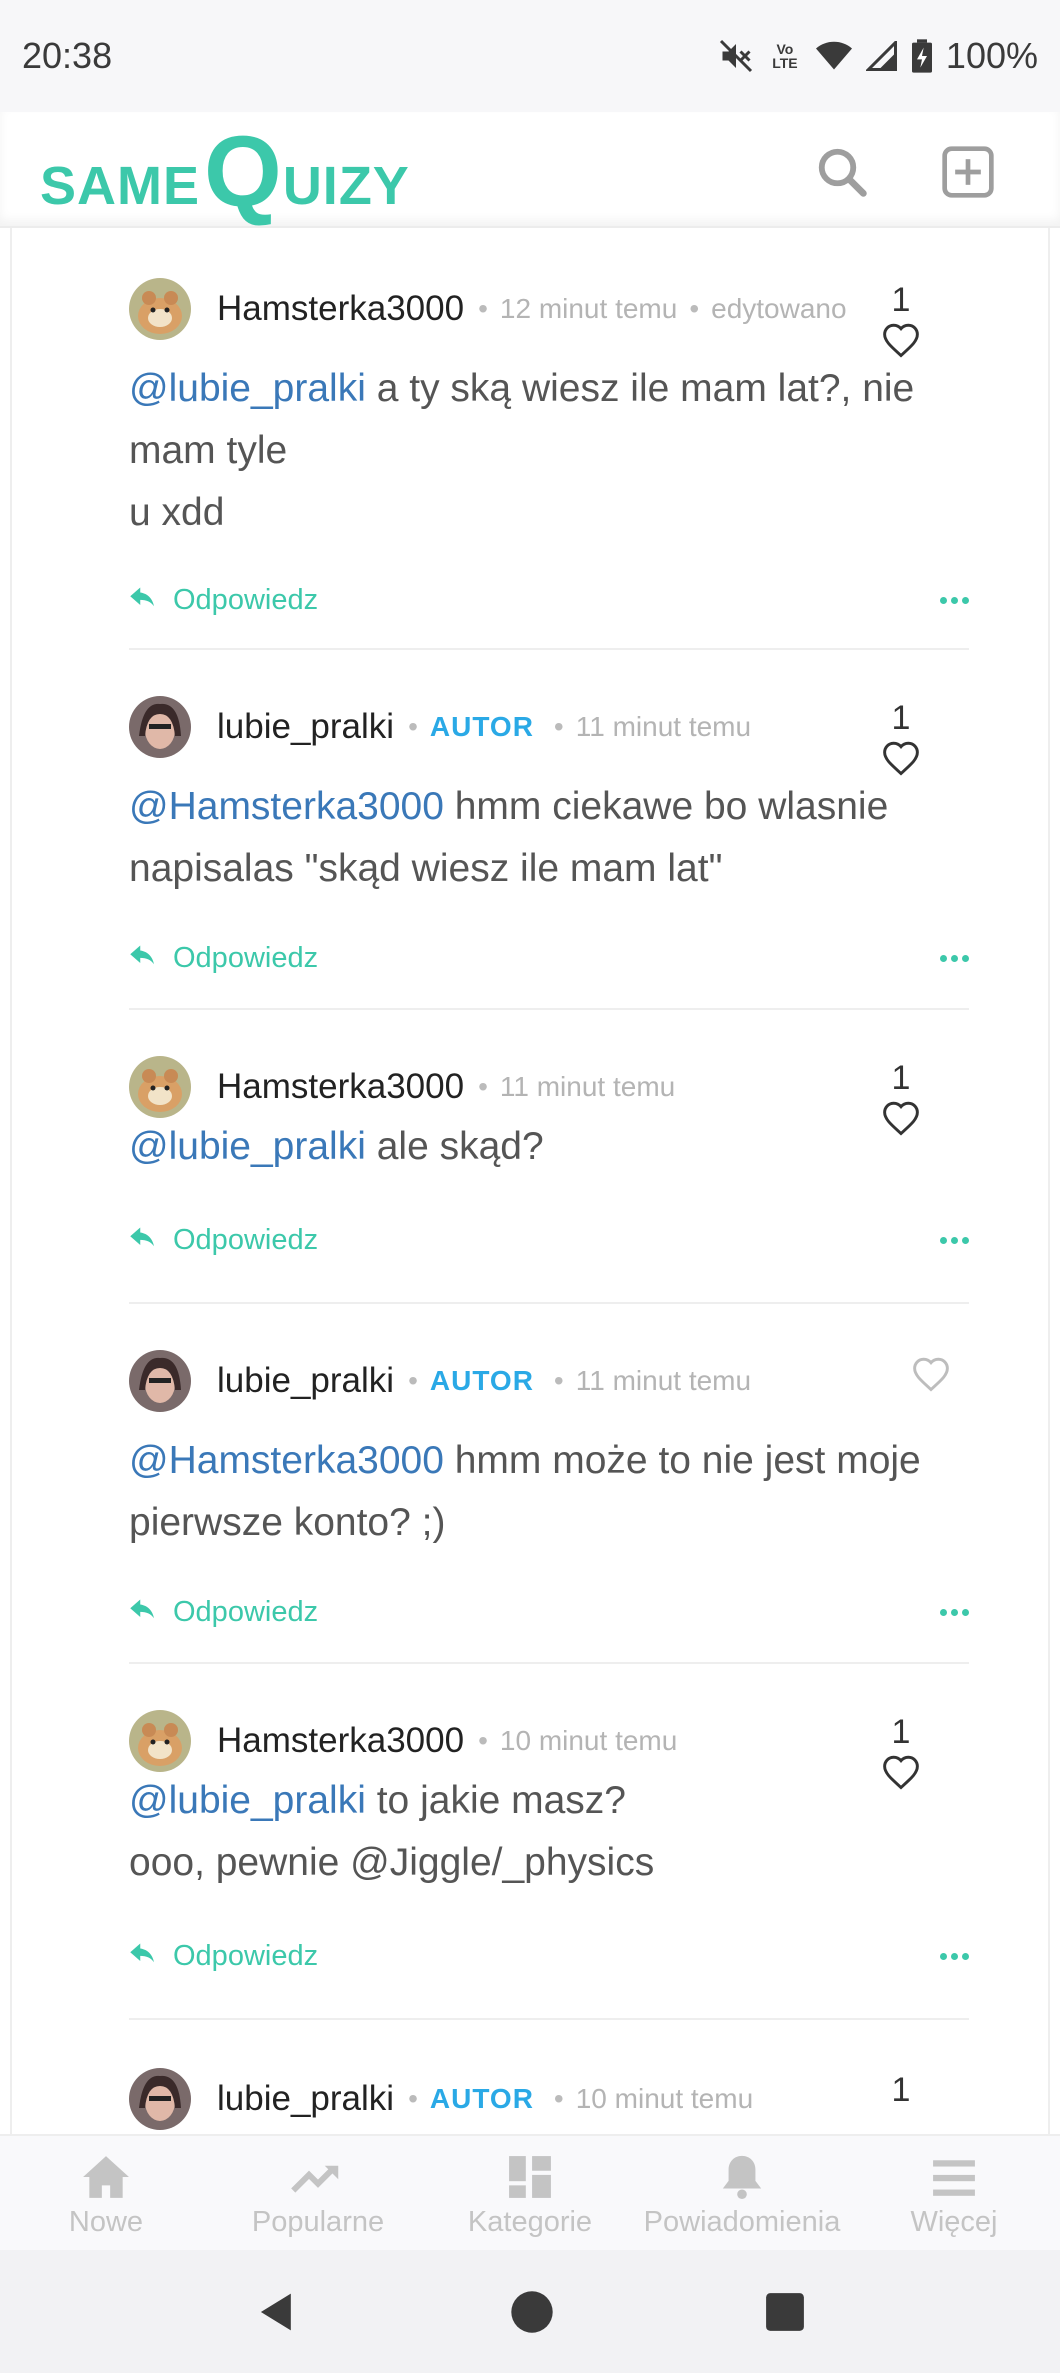  I want to click on menu-icon, so click(954, 2178).